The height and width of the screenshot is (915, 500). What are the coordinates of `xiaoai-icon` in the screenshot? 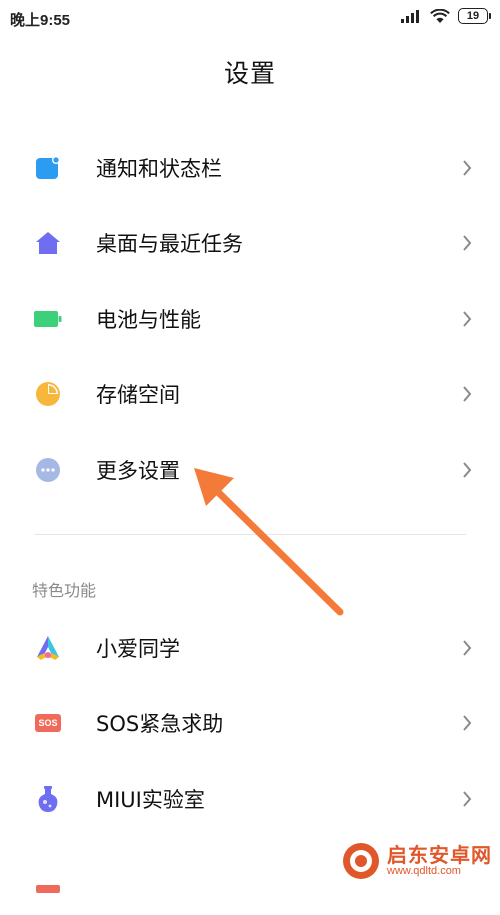 It's located at (48, 648).